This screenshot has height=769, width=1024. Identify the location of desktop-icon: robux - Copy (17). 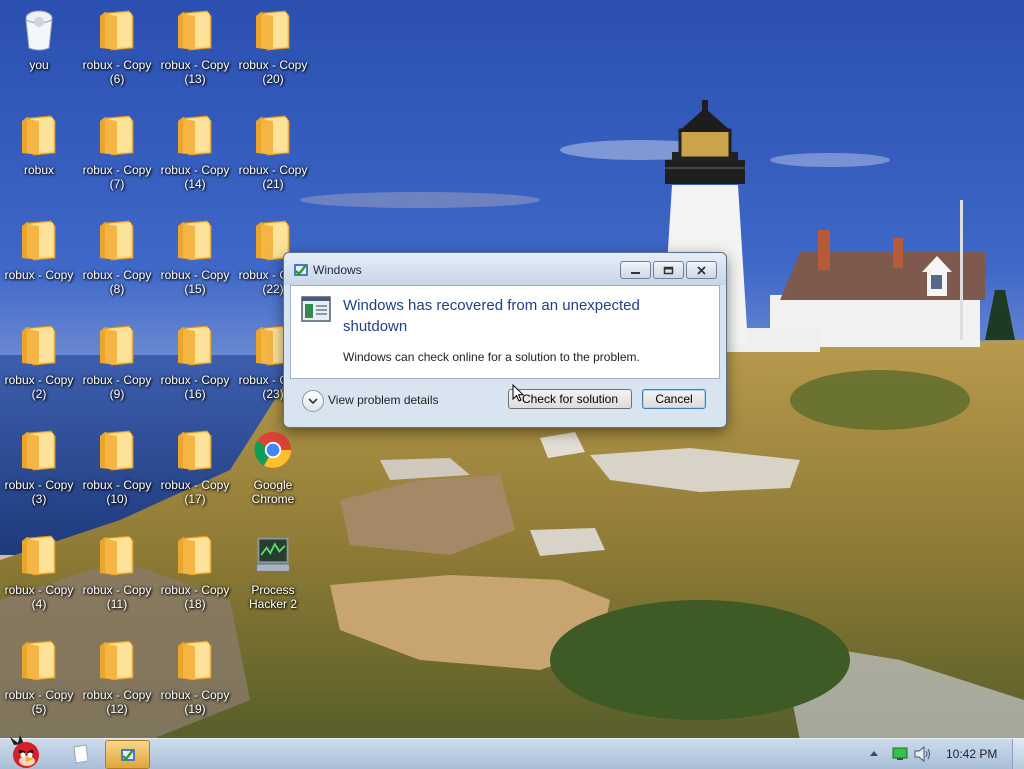
(195, 470).